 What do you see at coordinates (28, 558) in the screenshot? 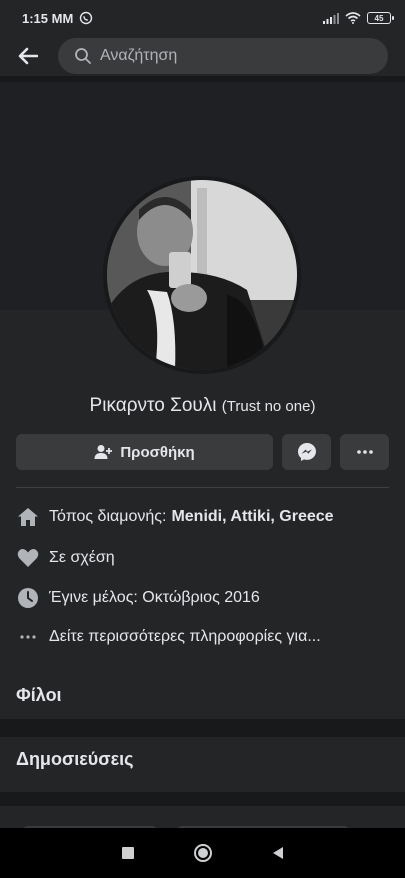
I see `heart-icon` at bounding box center [28, 558].